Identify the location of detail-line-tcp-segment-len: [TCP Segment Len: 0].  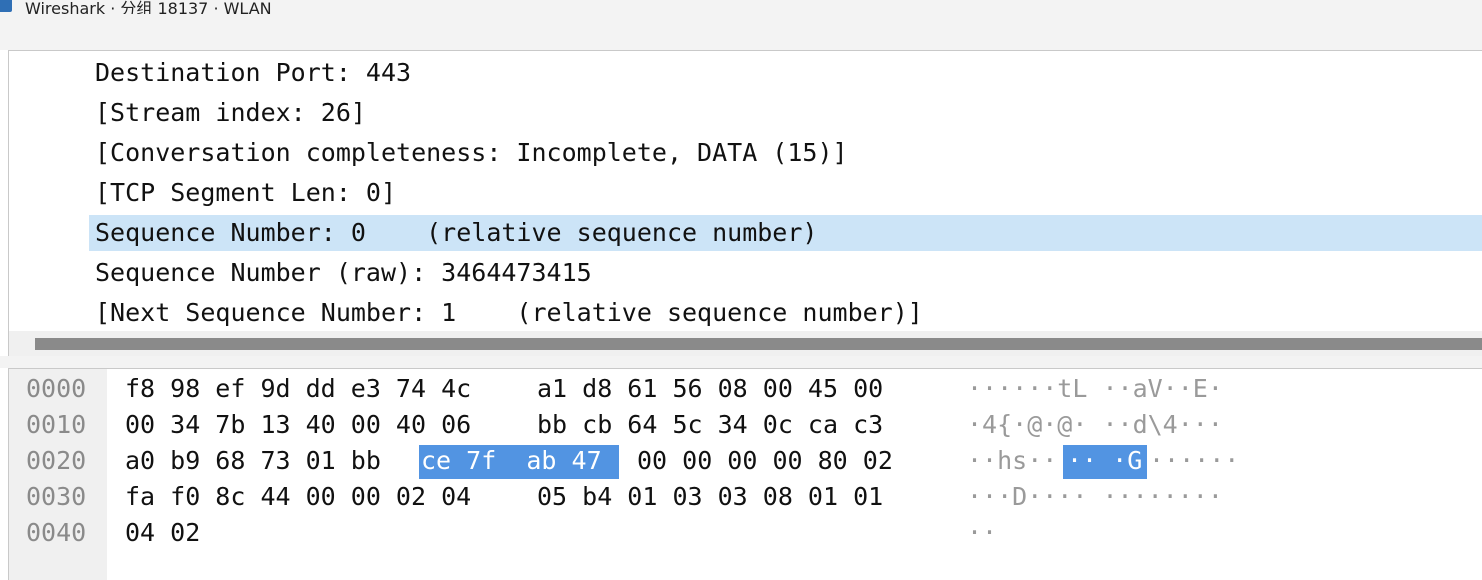
(745, 193).